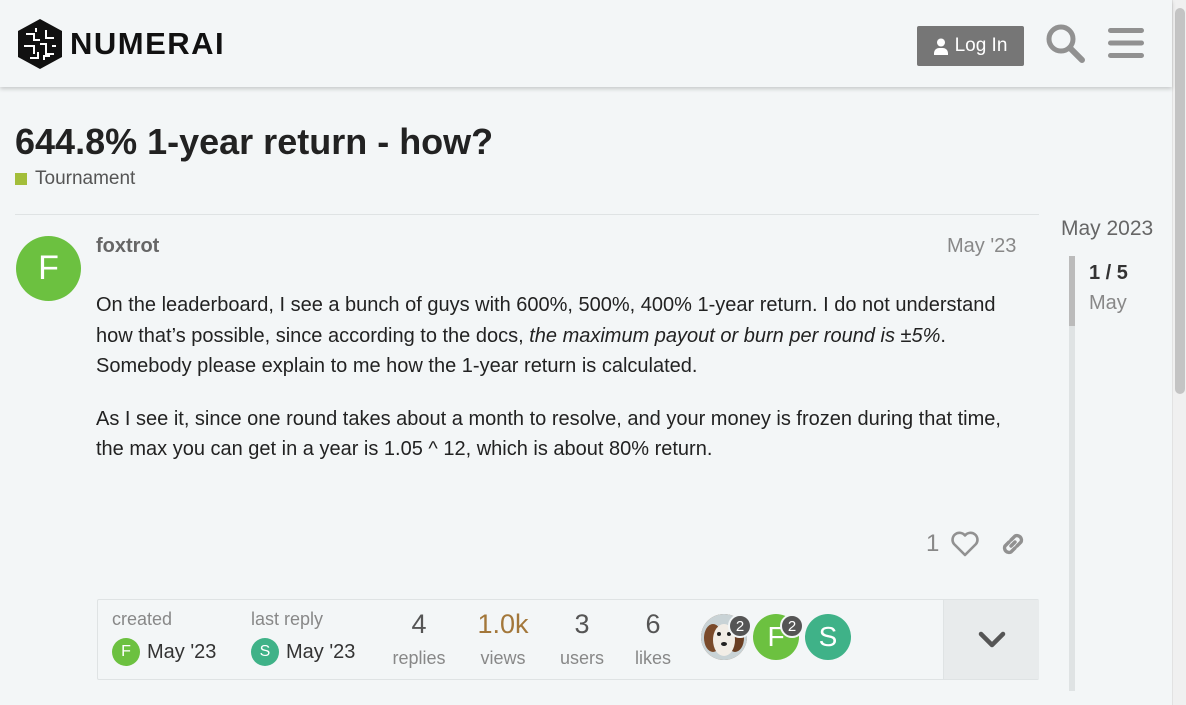 This screenshot has width=1186, height=705. Describe the element at coordinates (303, 637) in the screenshot. I see `summary-last-reply: last reply S May '23` at that location.